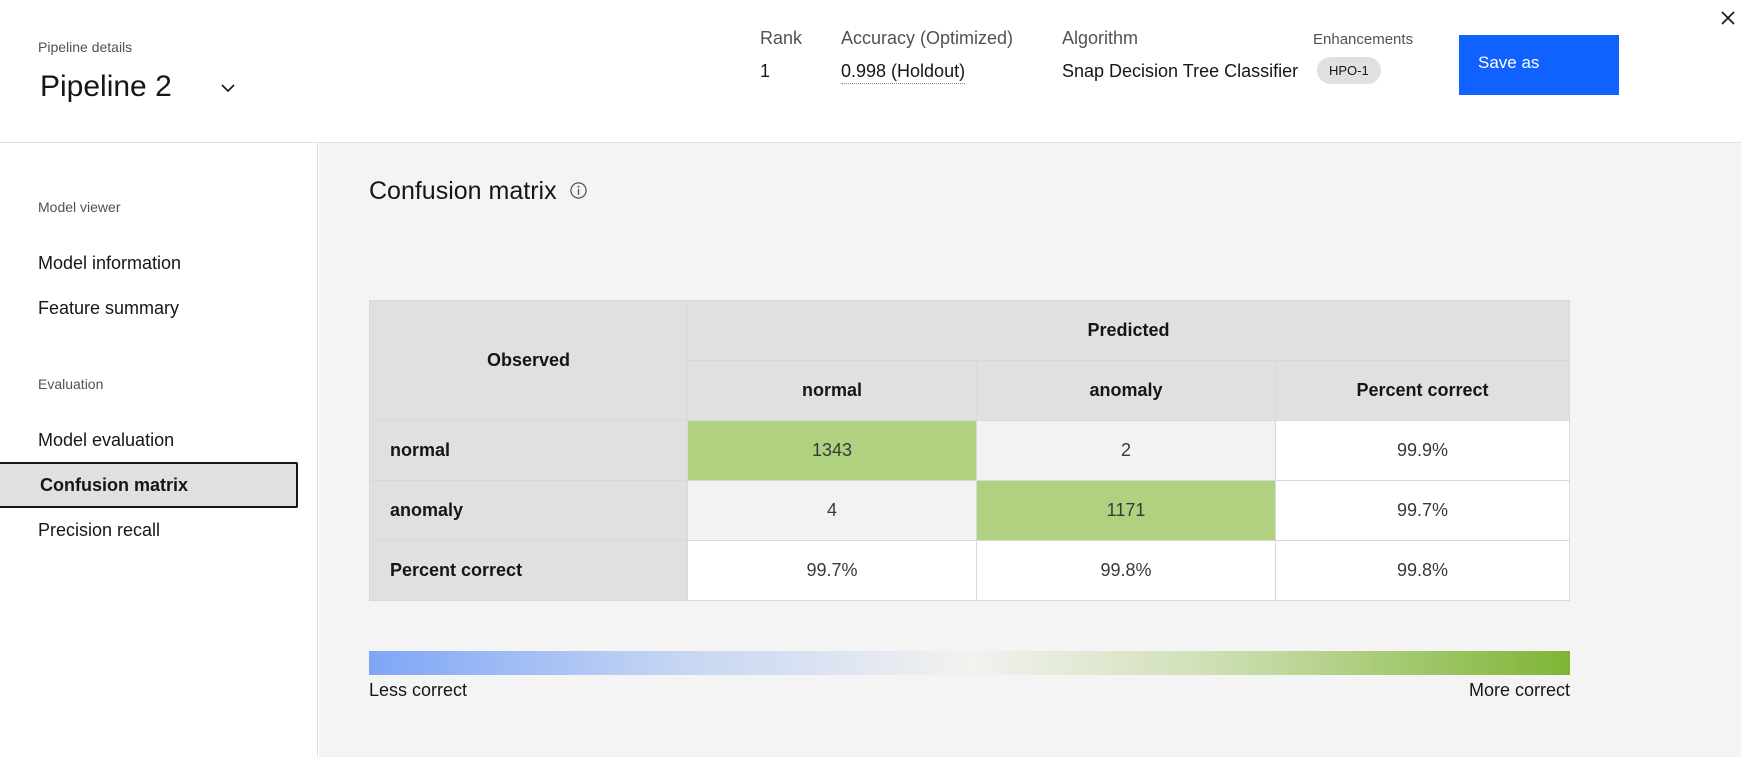 The height and width of the screenshot is (757, 1741). What do you see at coordinates (79, 207) in the screenshot?
I see `sidebar-group-model-viewer: Model viewer` at bounding box center [79, 207].